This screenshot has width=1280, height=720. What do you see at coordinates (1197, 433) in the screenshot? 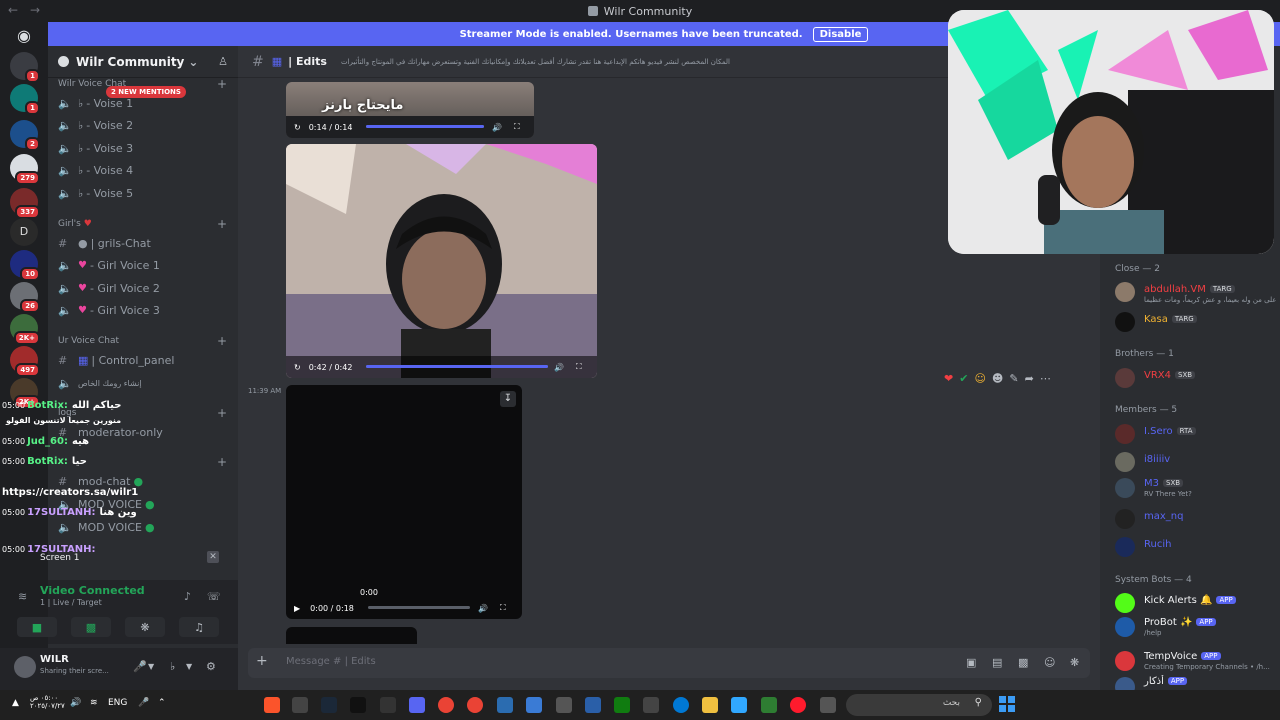
I see `member-item: I.Sero RTA` at bounding box center [1197, 433].